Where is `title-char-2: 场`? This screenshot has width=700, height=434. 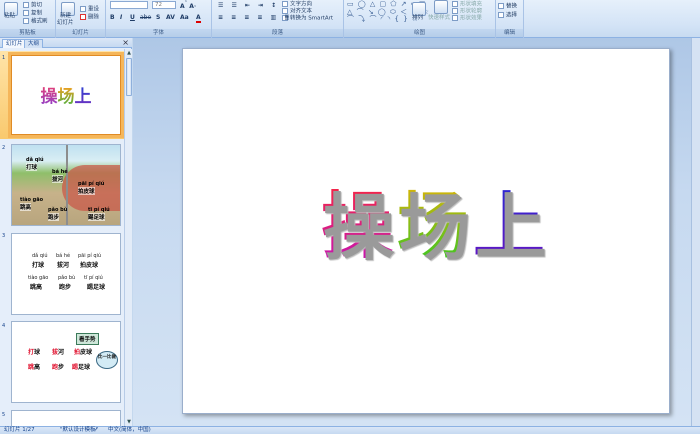
title-char-2: 场 is located at coordinates (434, 219).